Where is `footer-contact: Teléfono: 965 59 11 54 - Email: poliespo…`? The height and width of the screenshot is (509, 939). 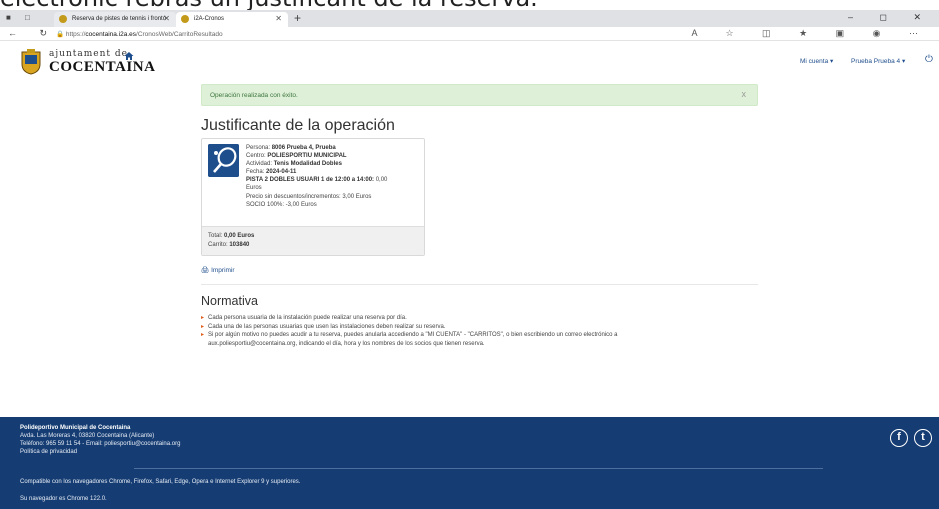
footer-contact: Teléfono: 965 59 11 54 - Email: poliespo… is located at coordinates (100, 444).